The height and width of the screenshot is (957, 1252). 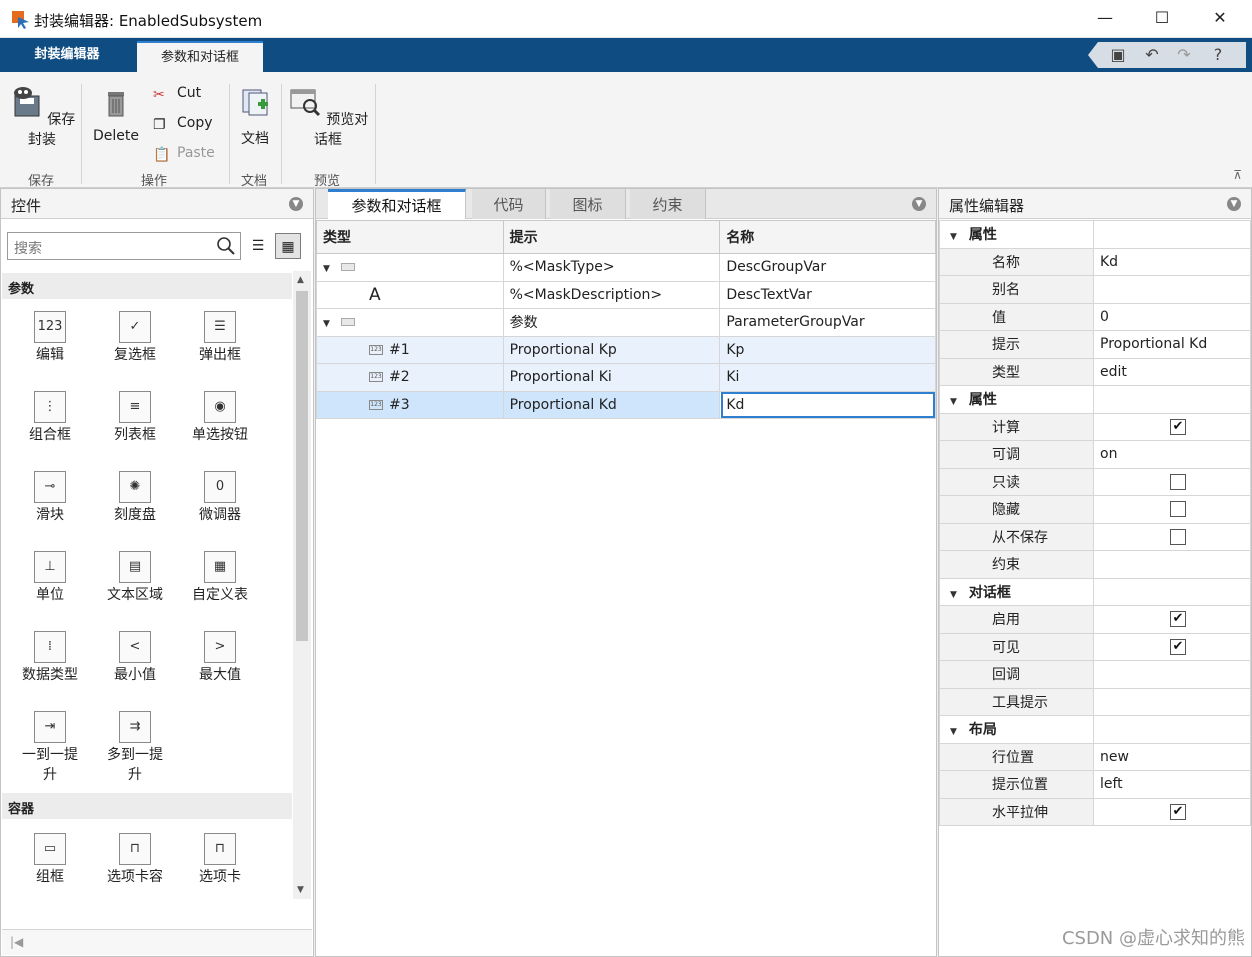 I want to click on container-item: ⊓ 选项卡容器, so click(x=135, y=861).